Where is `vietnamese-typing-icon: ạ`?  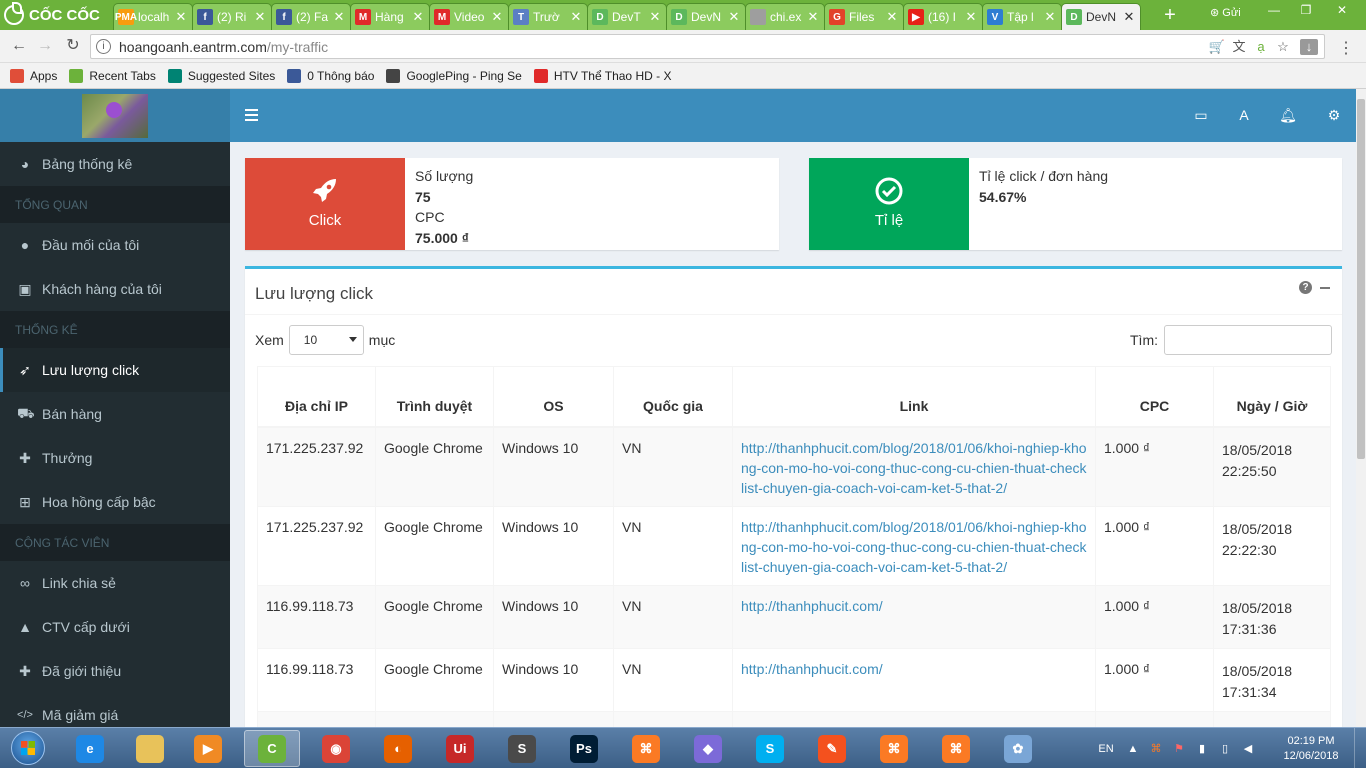
vietnamese-typing-icon: ạ is located at coordinates (1261, 47).